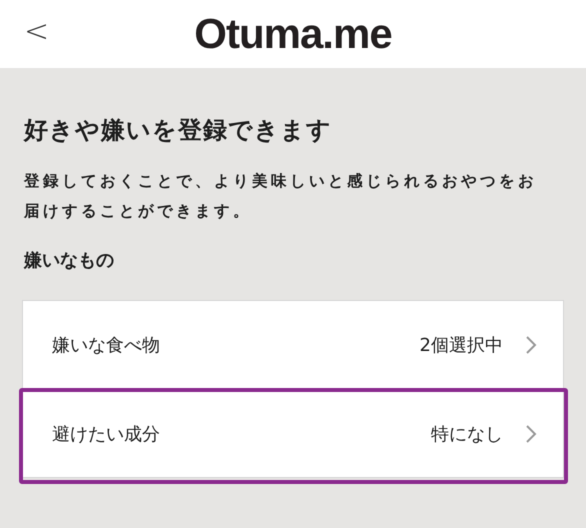  I want to click on page-title: 好きや嫌いを登録できます, so click(178, 130).